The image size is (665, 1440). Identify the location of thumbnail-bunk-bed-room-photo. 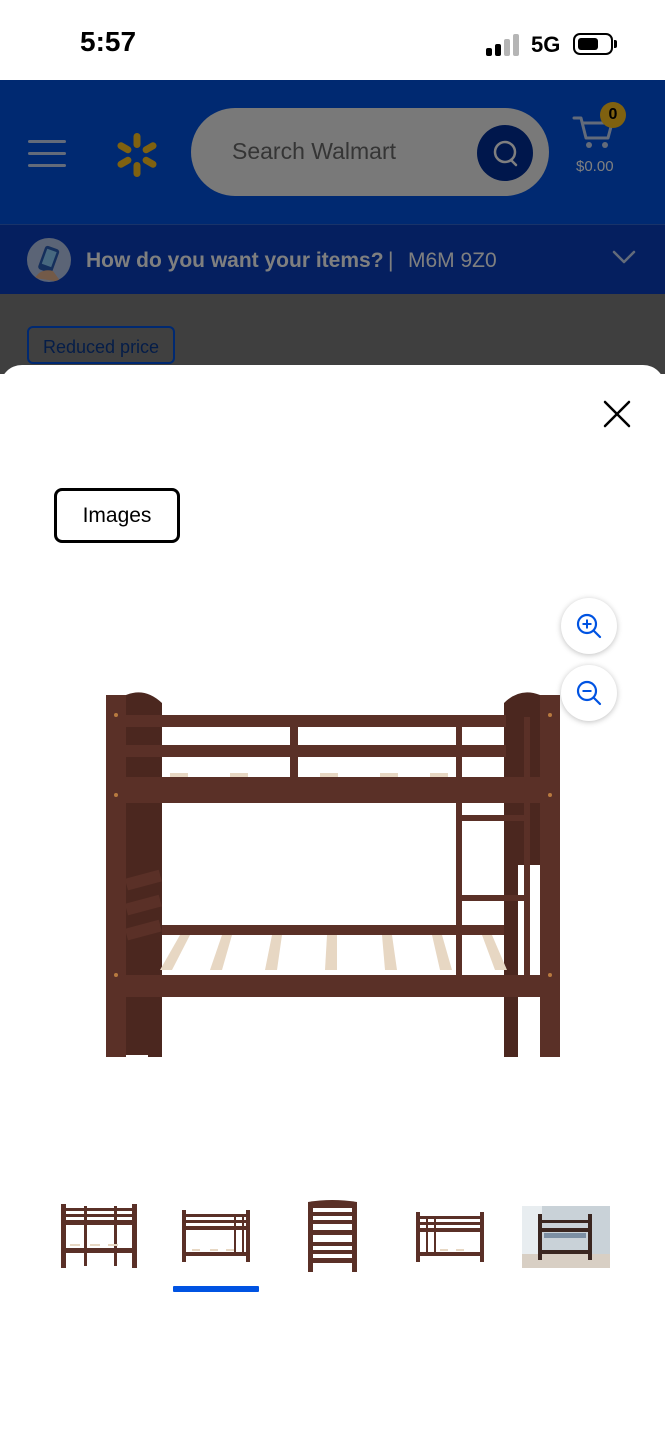
(566, 1236).